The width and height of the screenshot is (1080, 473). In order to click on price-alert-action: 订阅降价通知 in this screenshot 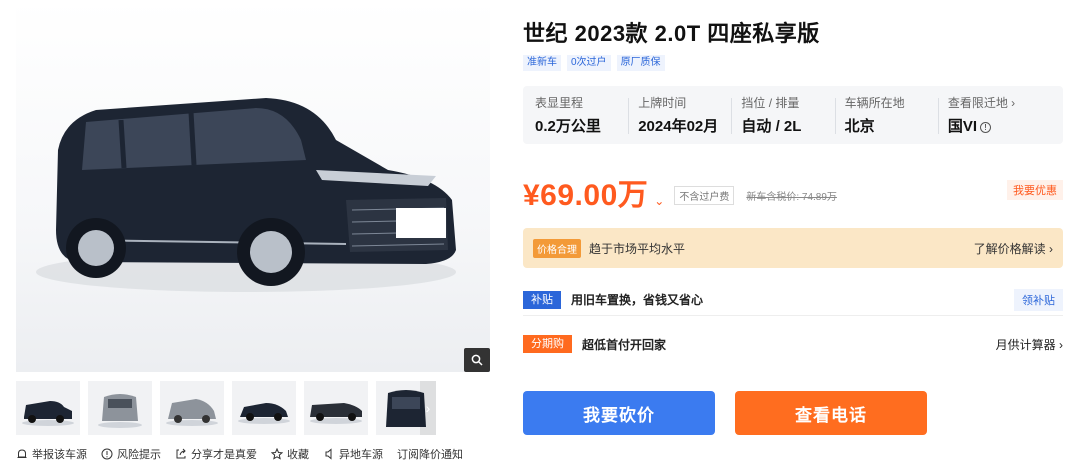, I will do `click(430, 454)`.